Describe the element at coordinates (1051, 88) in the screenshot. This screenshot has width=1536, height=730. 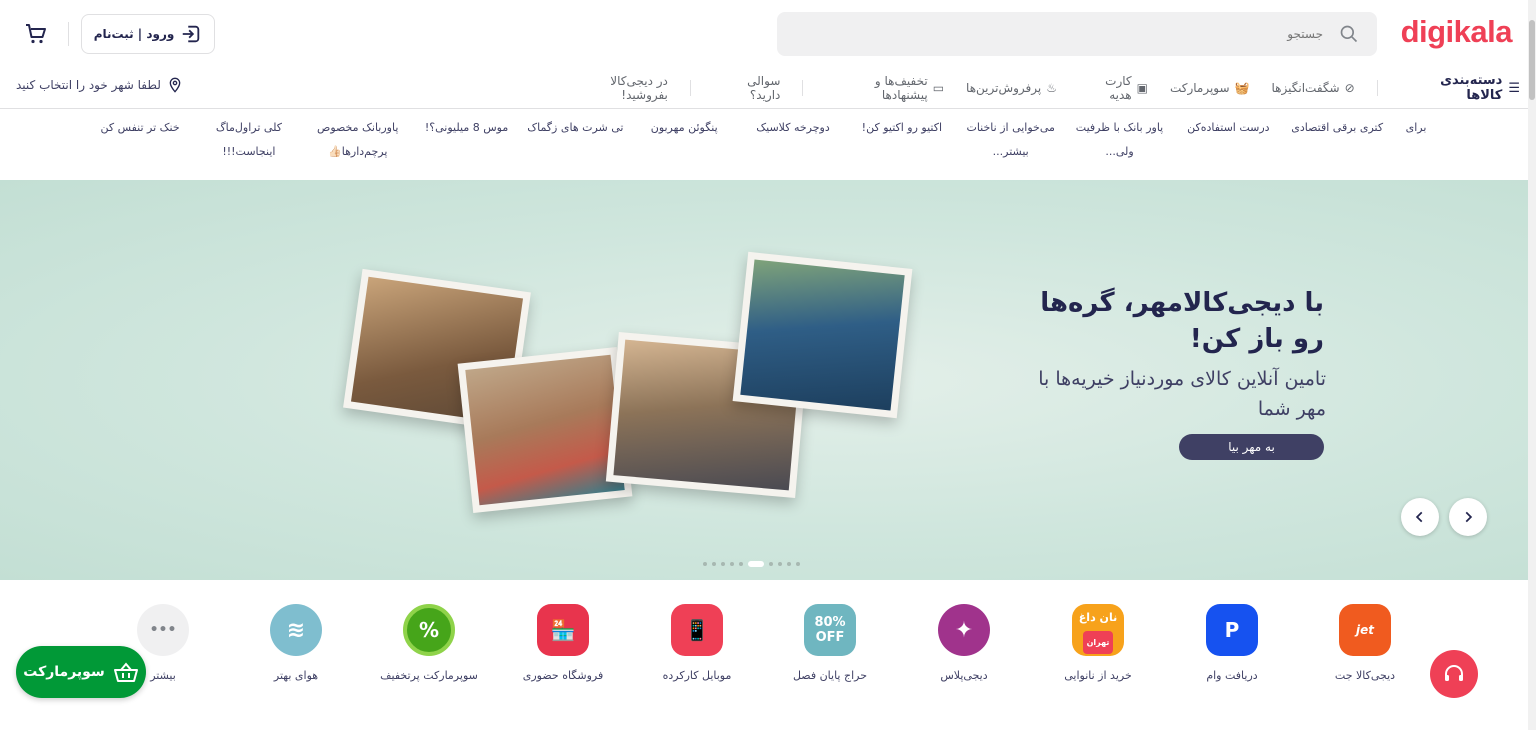
I see `fire-icon: ♨` at that location.